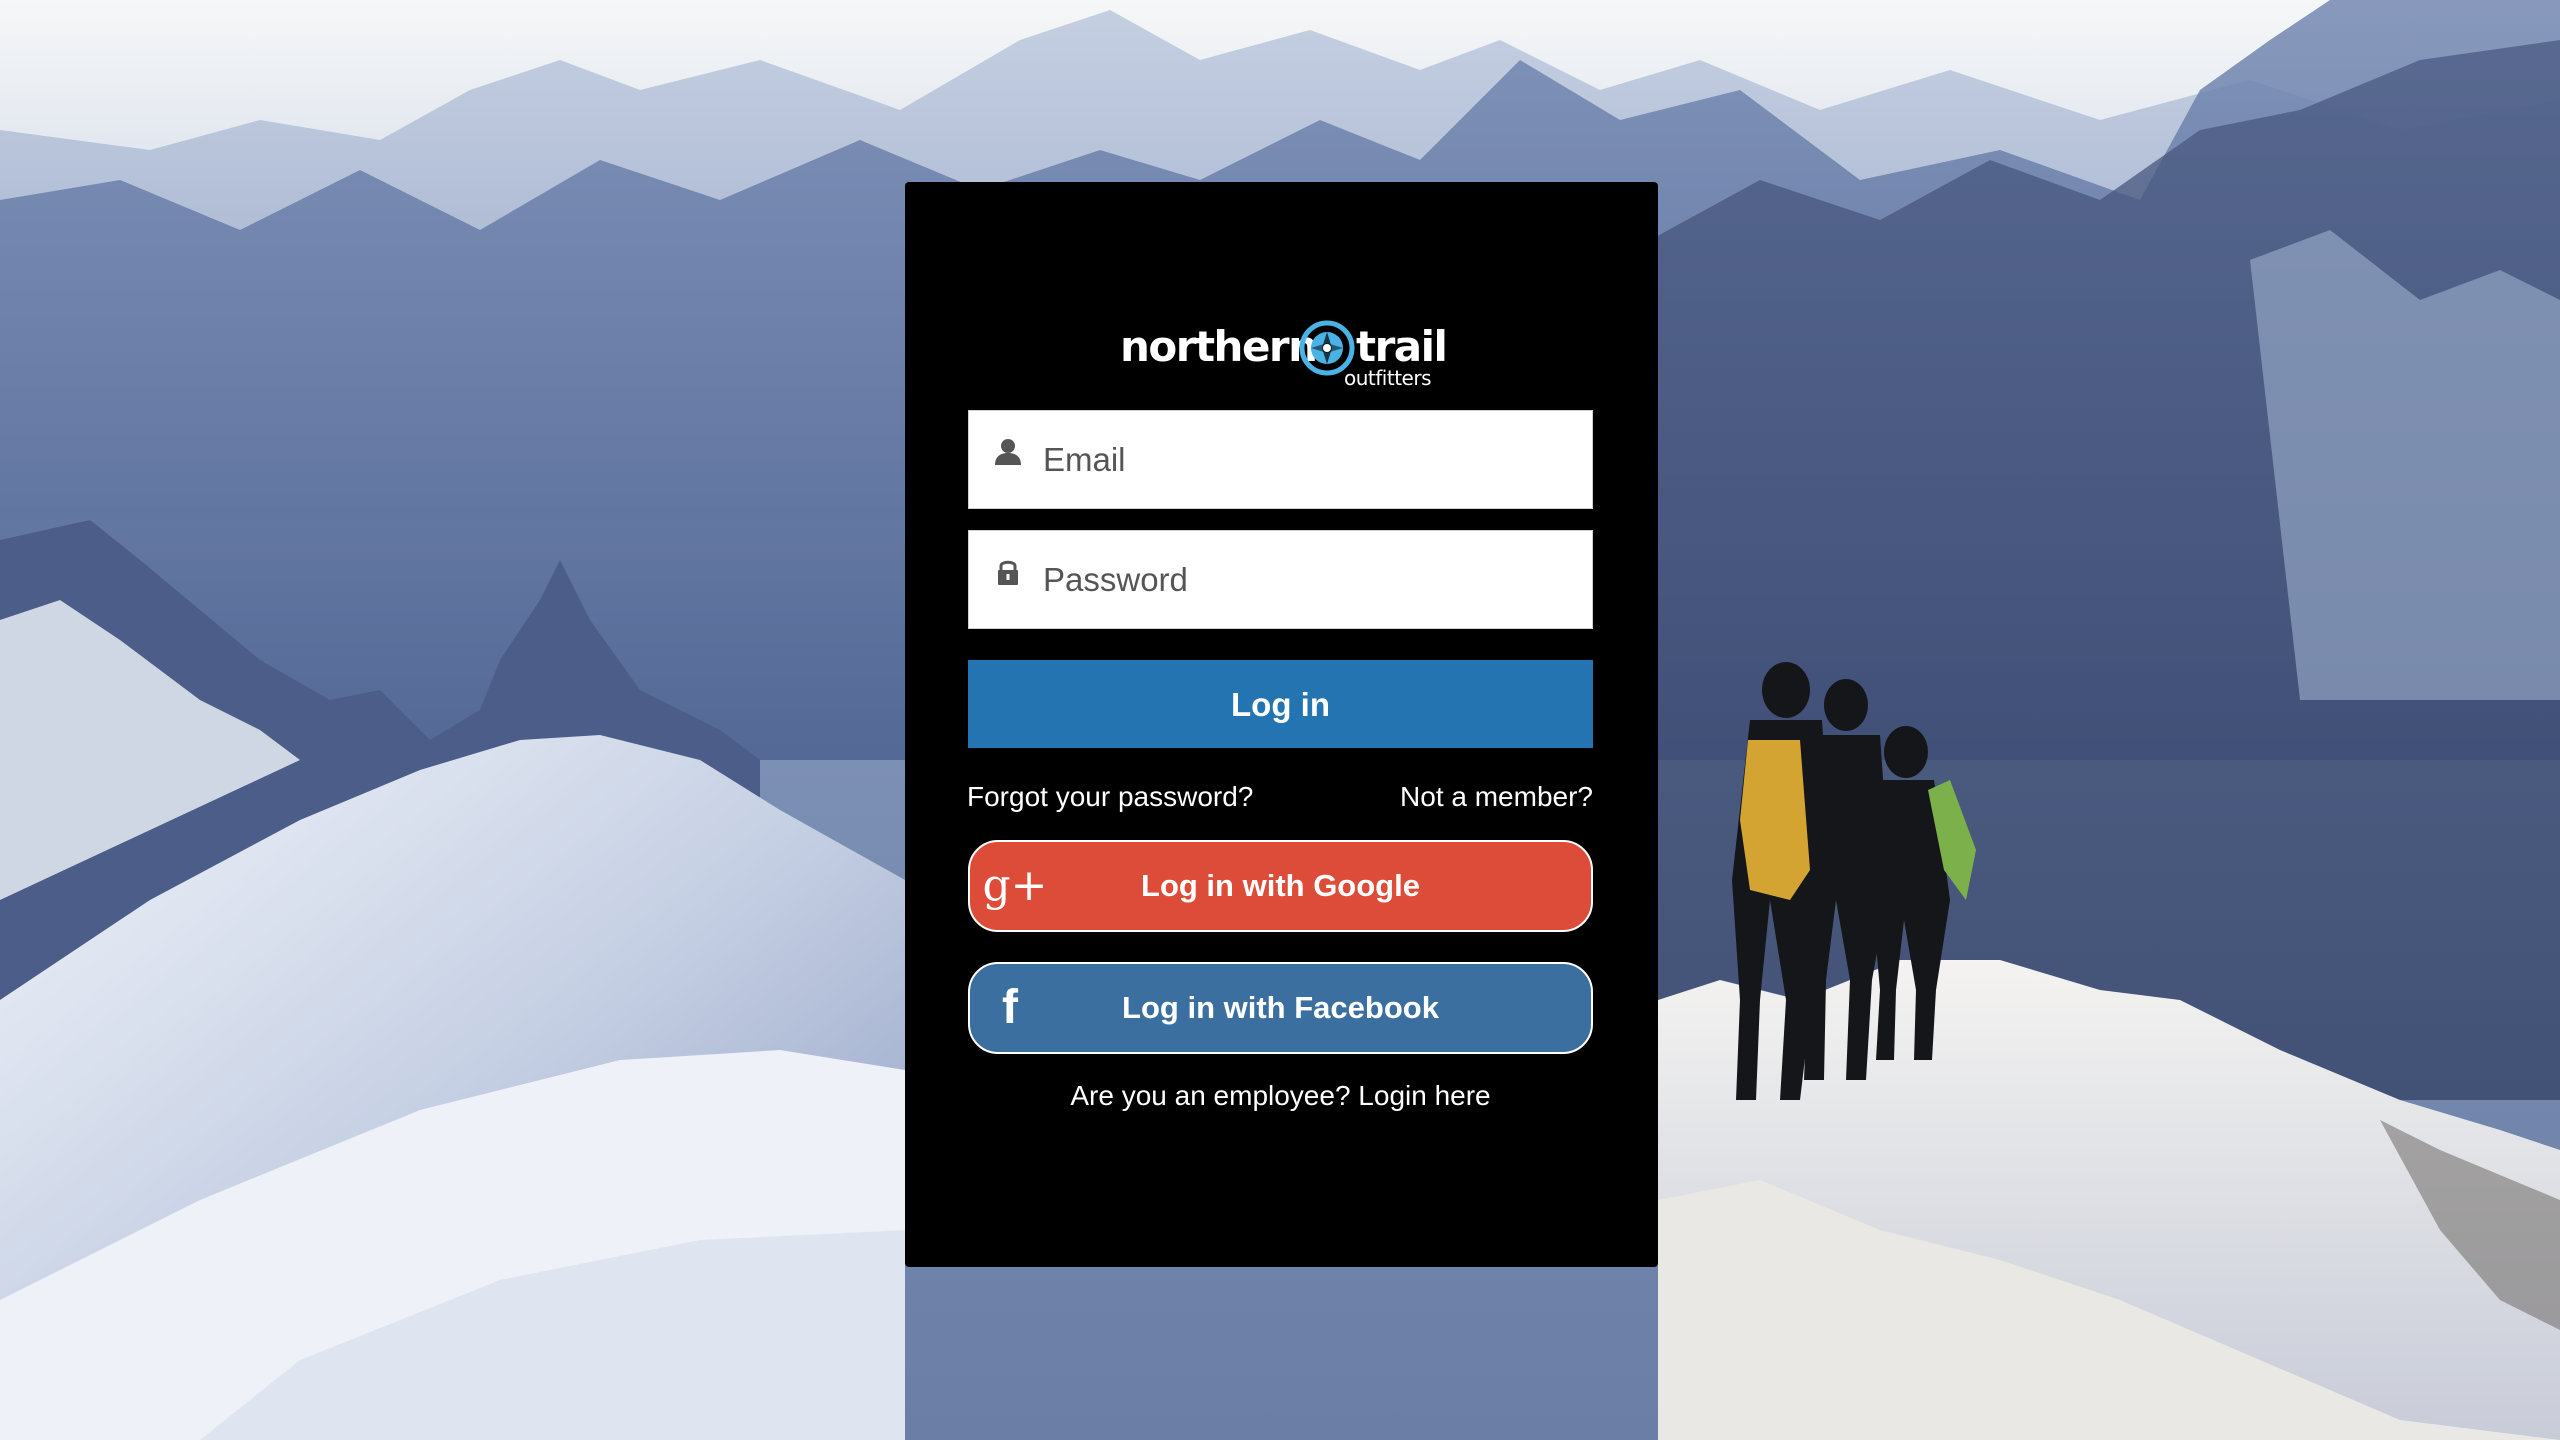 Image resolution: width=2560 pixels, height=1440 pixels. What do you see at coordinates (1308, 459) in the screenshot?
I see `email-input` at bounding box center [1308, 459].